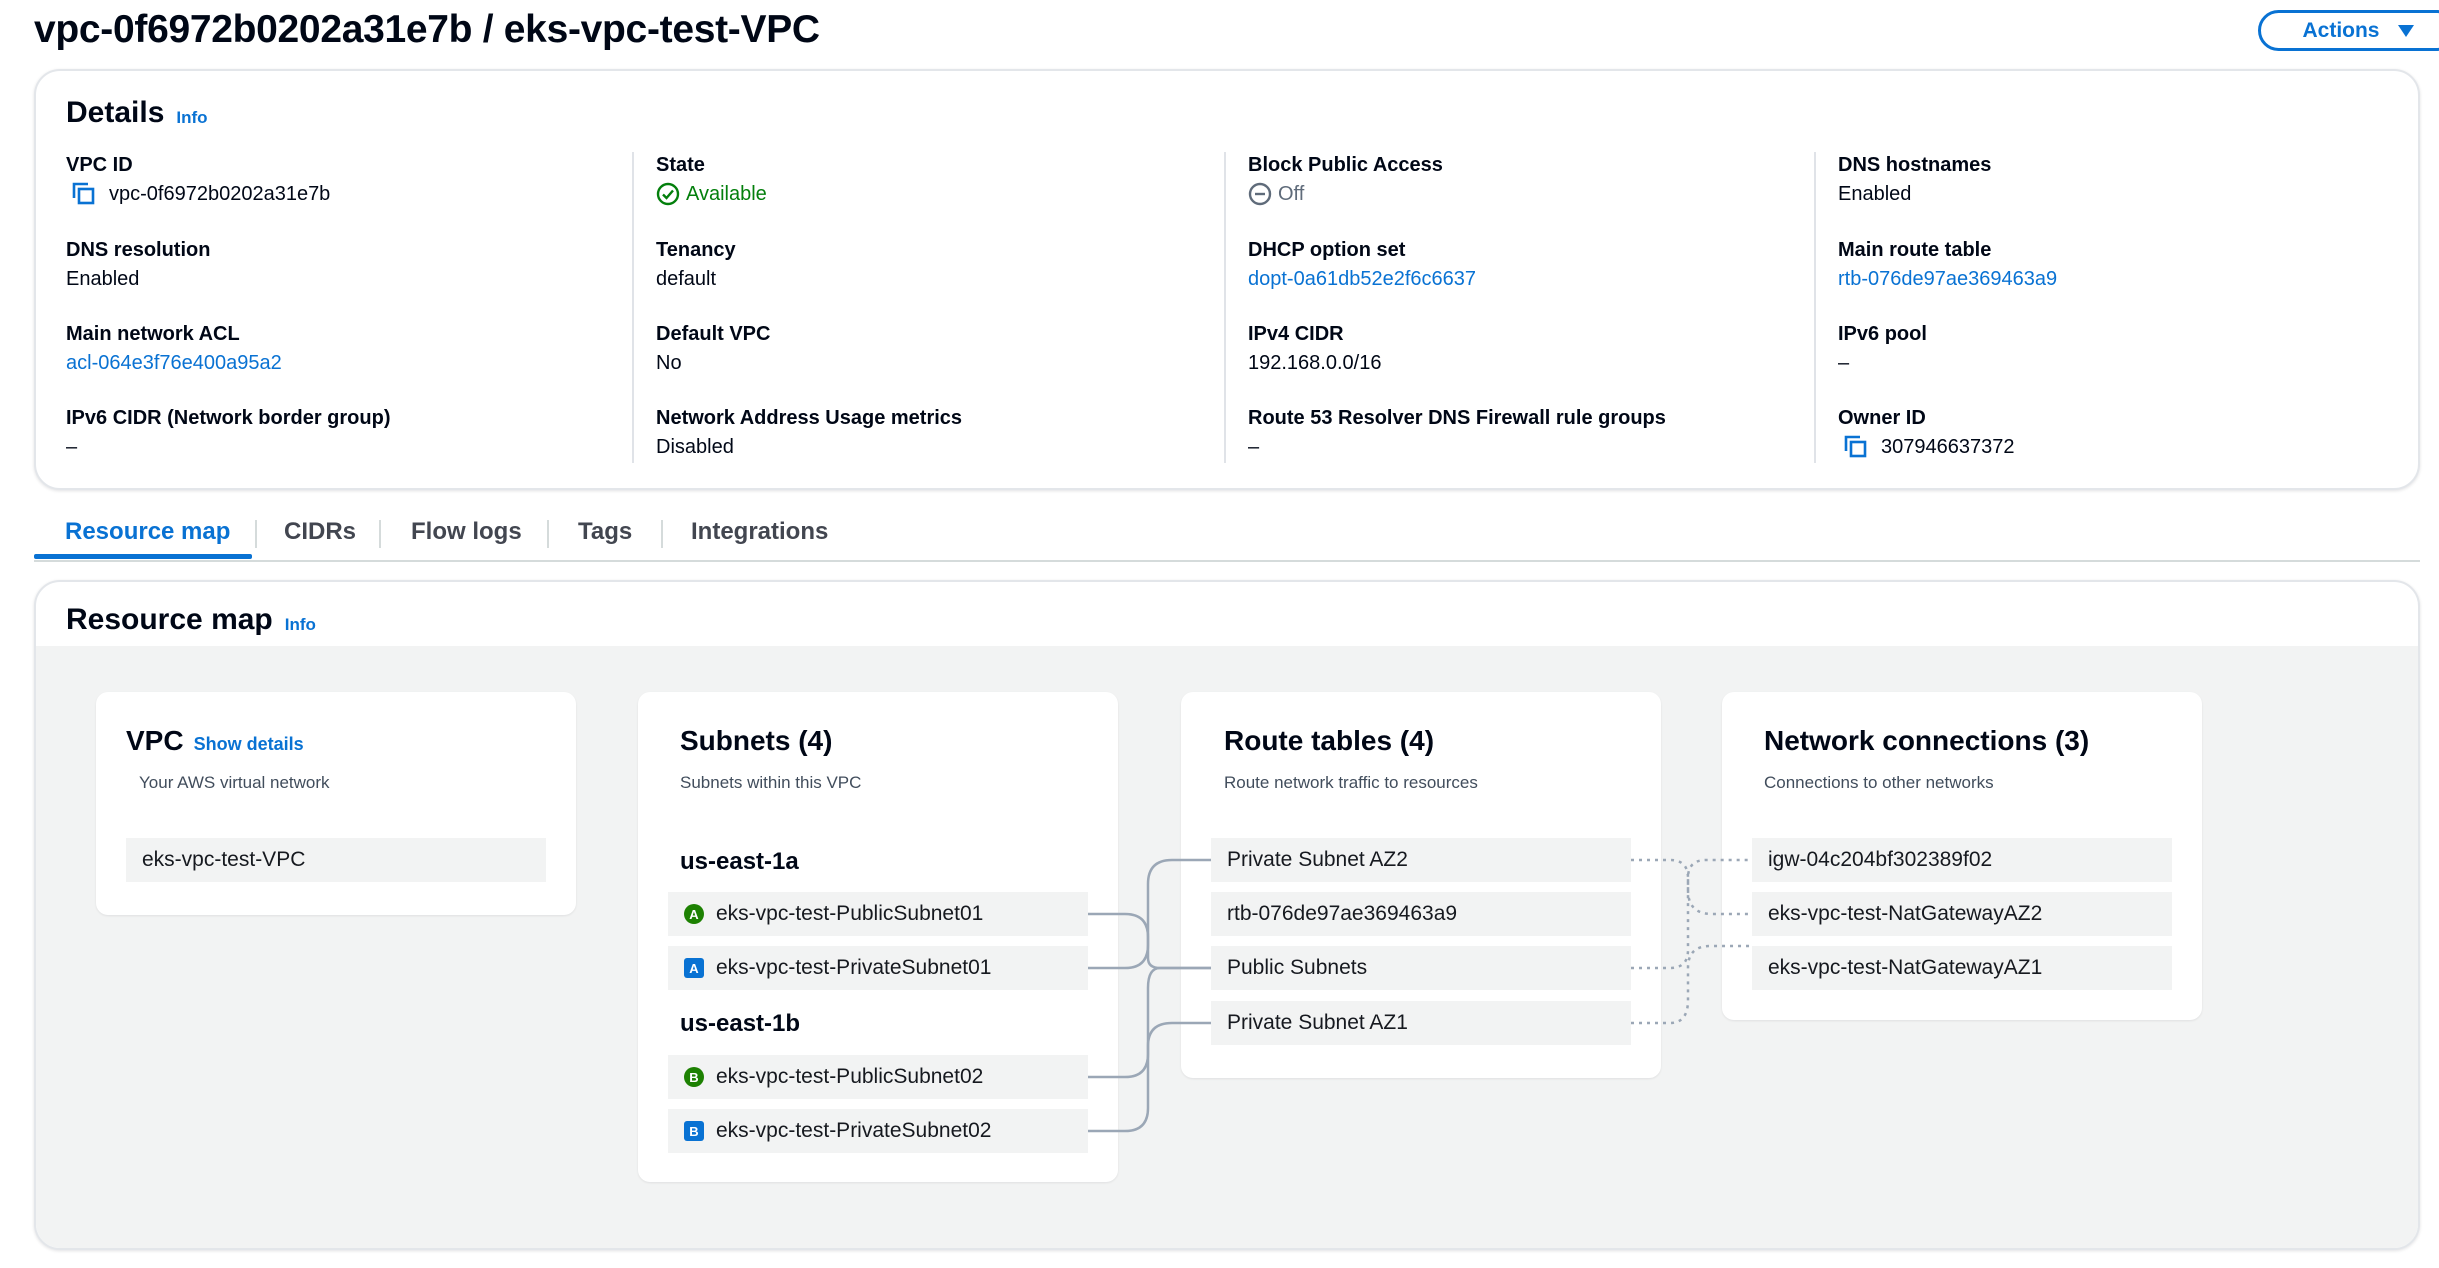 Image resolution: width=2439 pixels, height=1268 pixels. Describe the element at coordinates (1317, 859) in the screenshot. I see `route-table-label: Private Subnet AZ2` at that location.